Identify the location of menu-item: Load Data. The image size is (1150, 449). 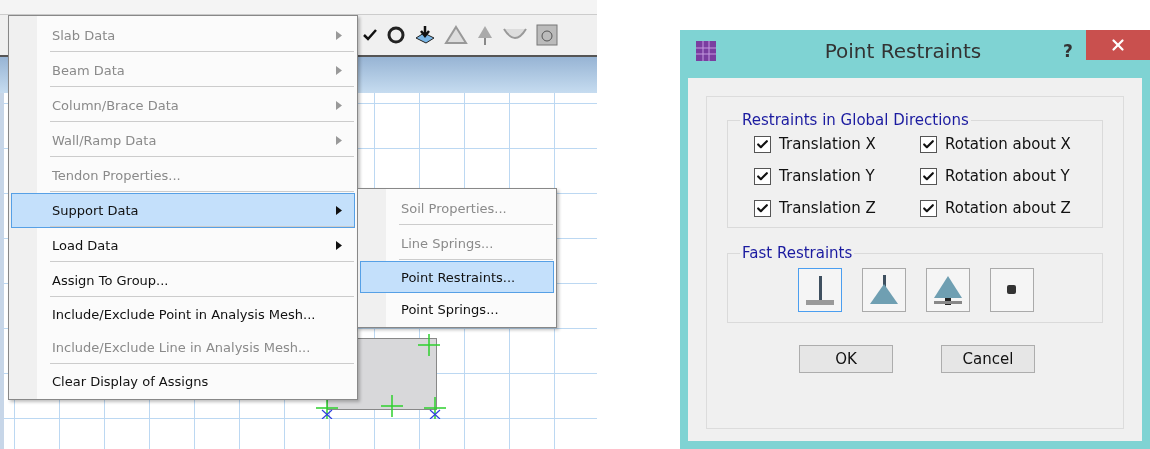
(183, 245).